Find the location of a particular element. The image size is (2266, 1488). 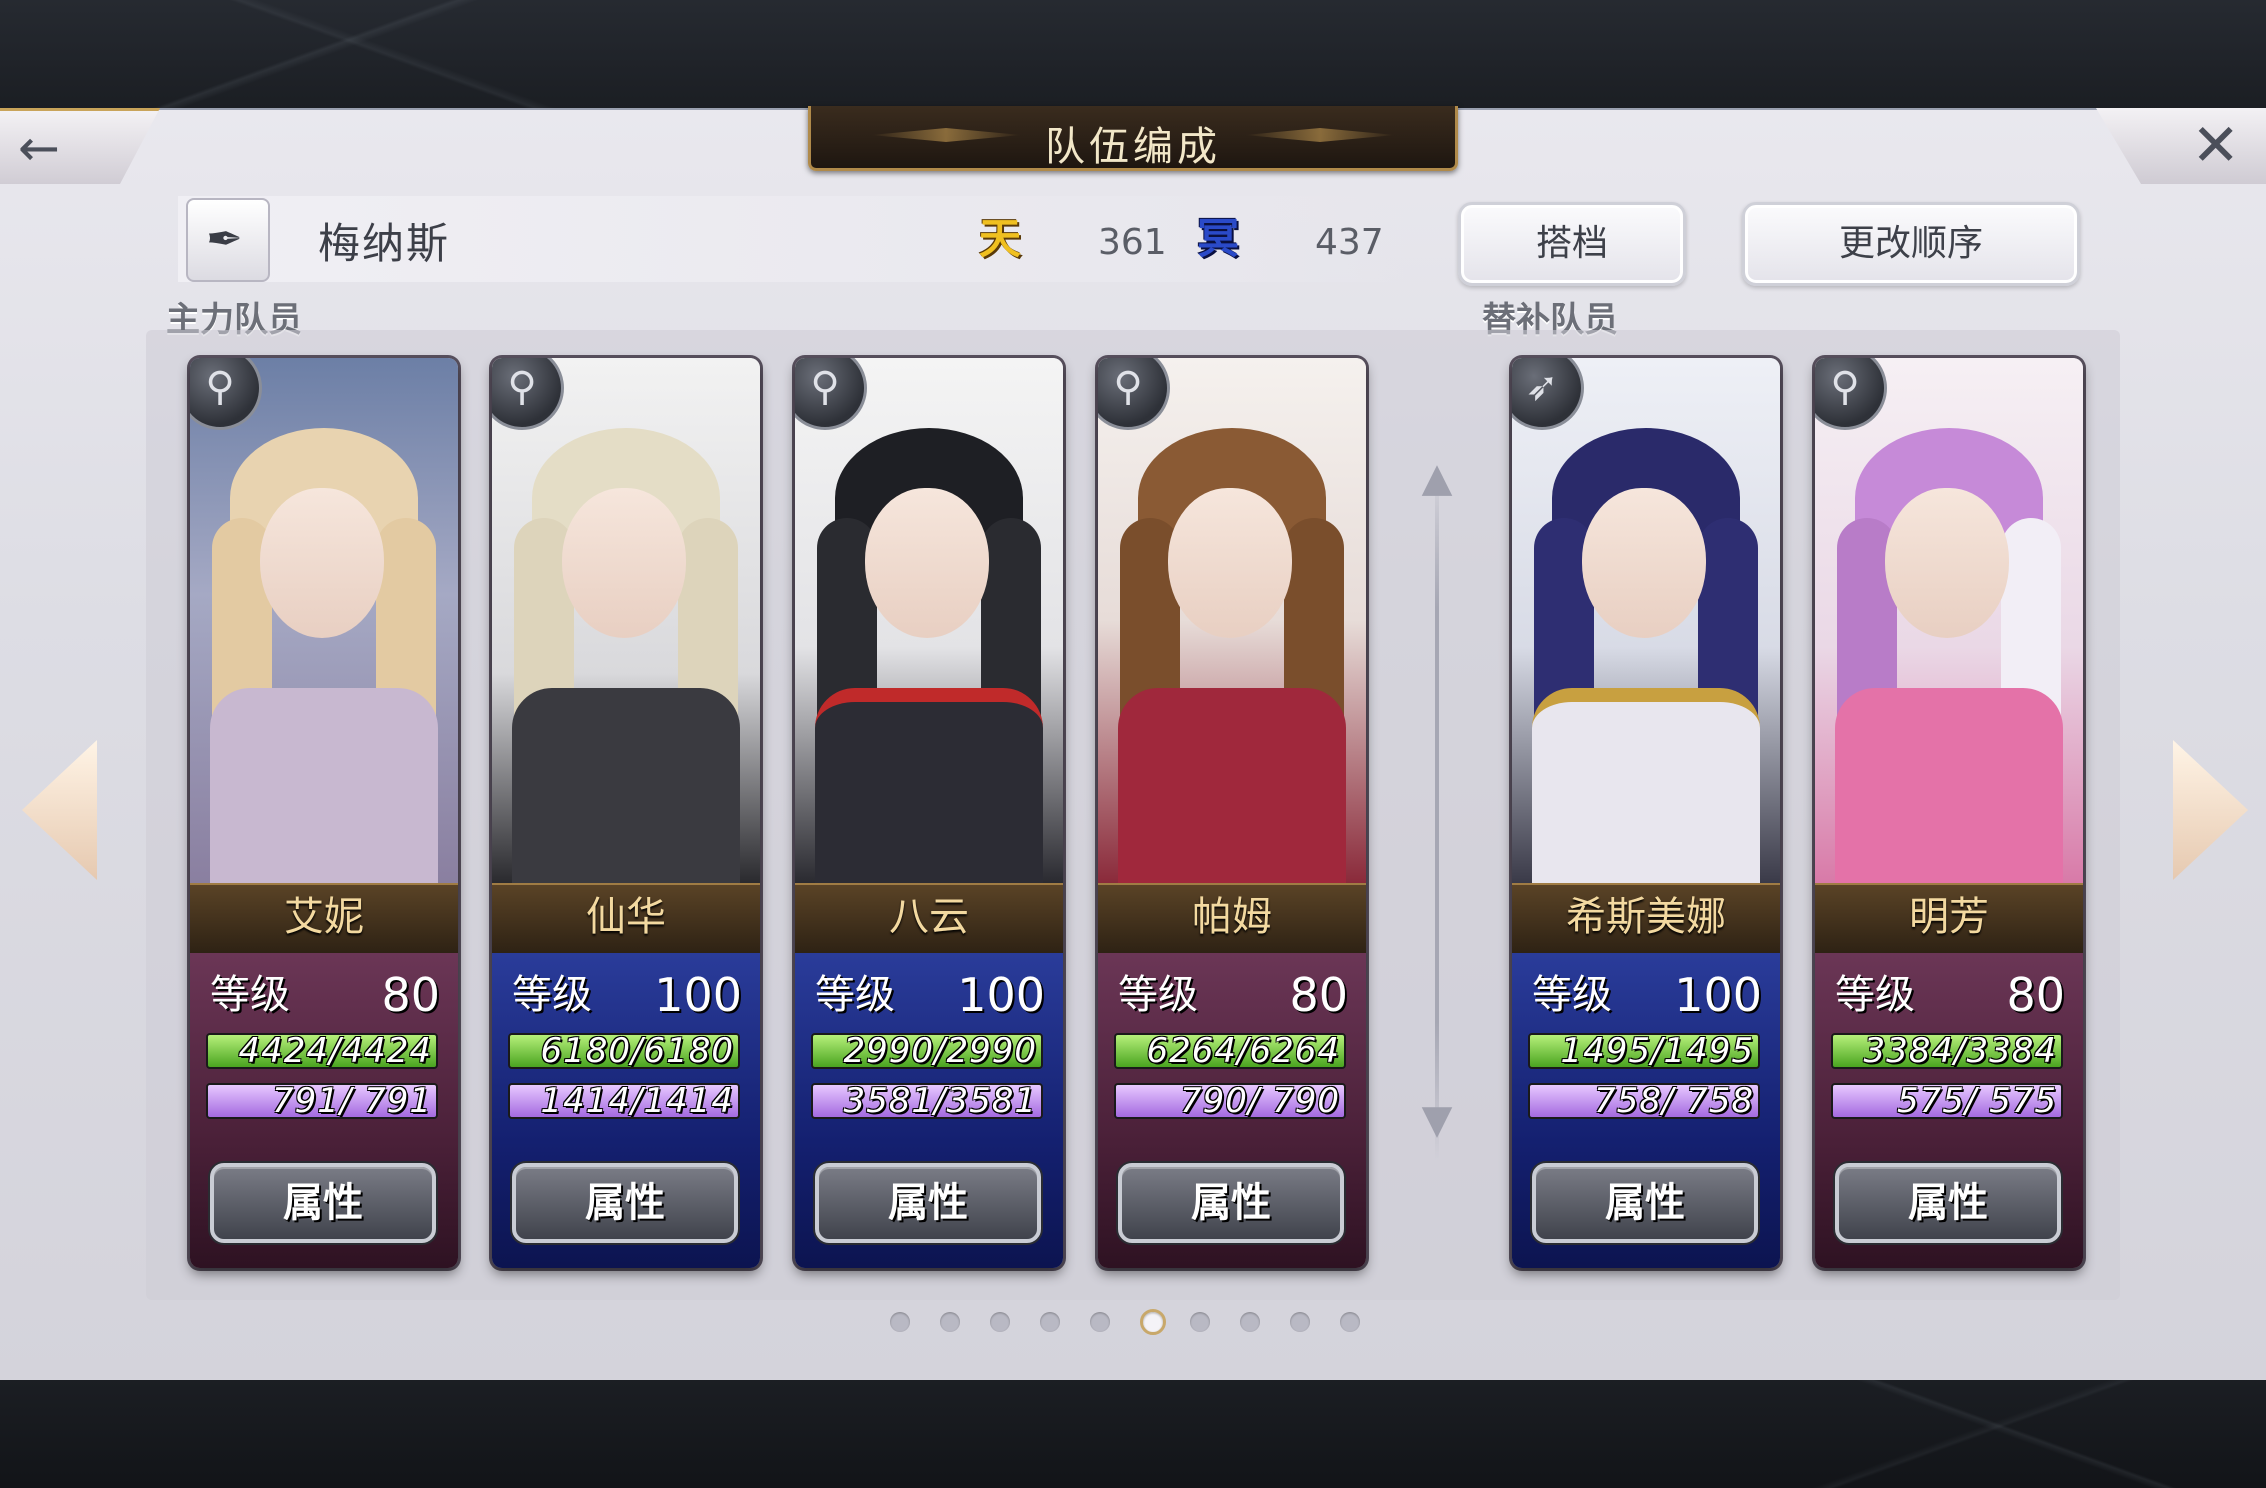

member-card: ⚲ 帕姆 等级 80 6264/6264 790/ 790 属性 is located at coordinates (1232, 813).